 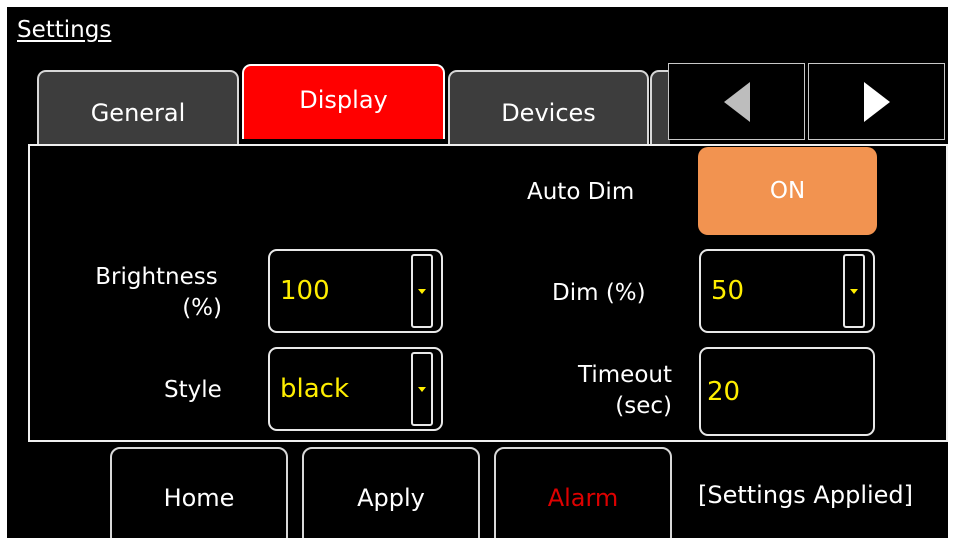 What do you see at coordinates (643, 406) in the screenshot?
I see `timeout-label-line2: (sec)` at bounding box center [643, 406].